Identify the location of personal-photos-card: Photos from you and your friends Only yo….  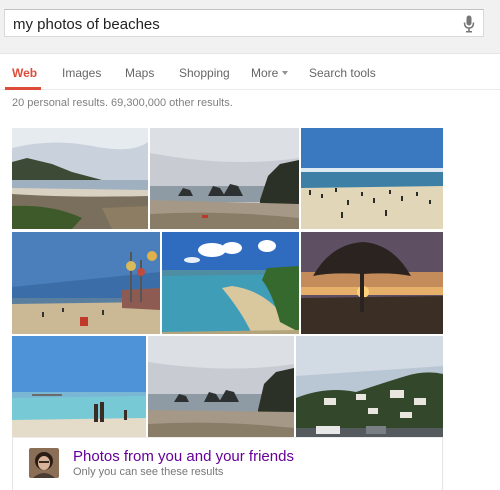
(227, 463).